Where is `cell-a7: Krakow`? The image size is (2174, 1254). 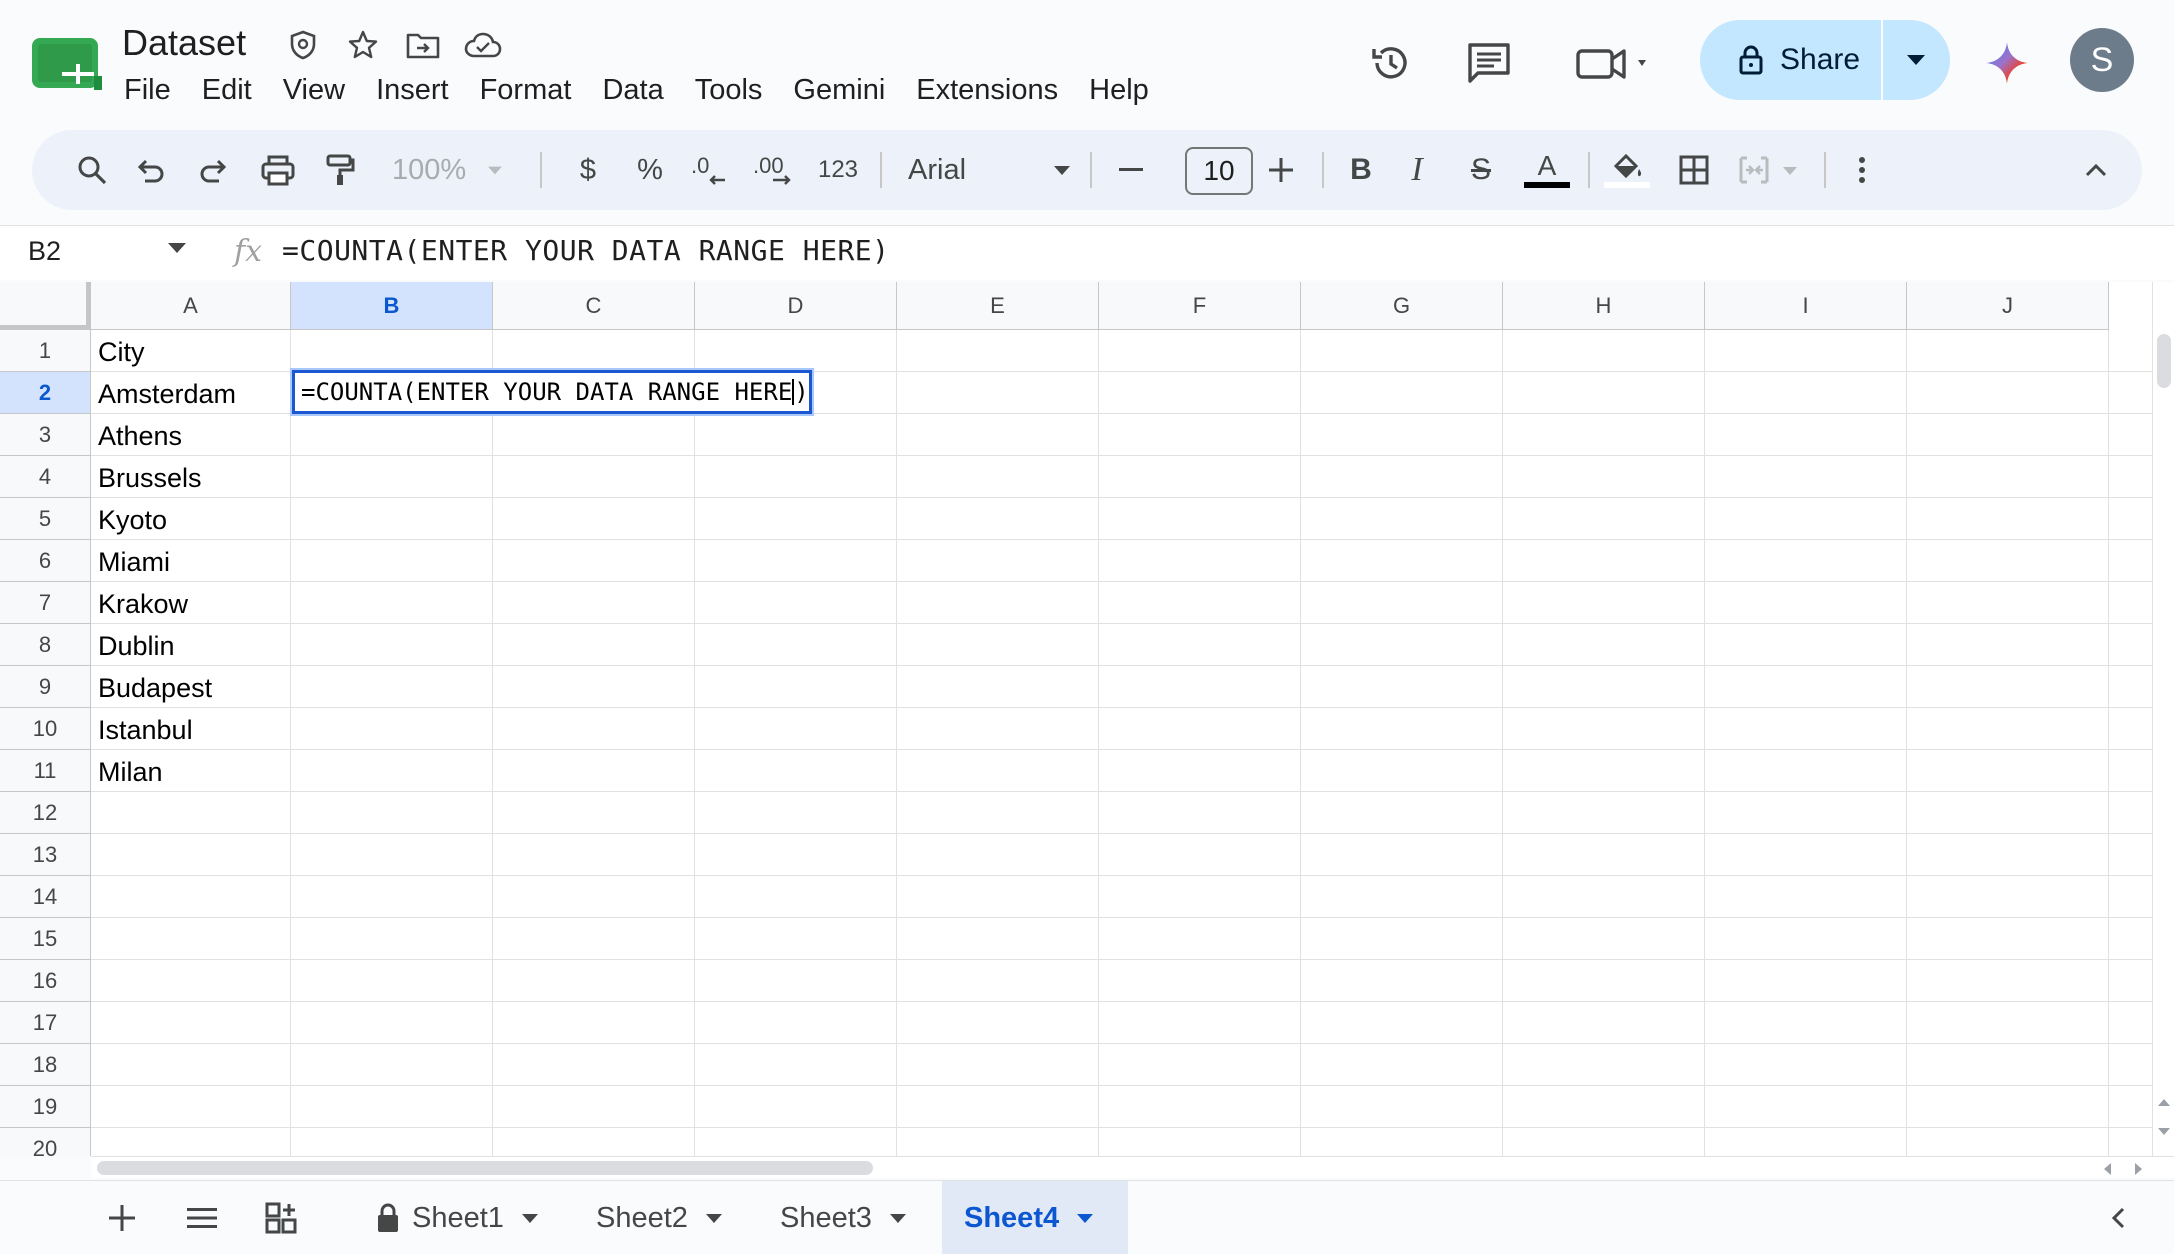
cell-a7: Krakow is located at coordinates (143, 604).